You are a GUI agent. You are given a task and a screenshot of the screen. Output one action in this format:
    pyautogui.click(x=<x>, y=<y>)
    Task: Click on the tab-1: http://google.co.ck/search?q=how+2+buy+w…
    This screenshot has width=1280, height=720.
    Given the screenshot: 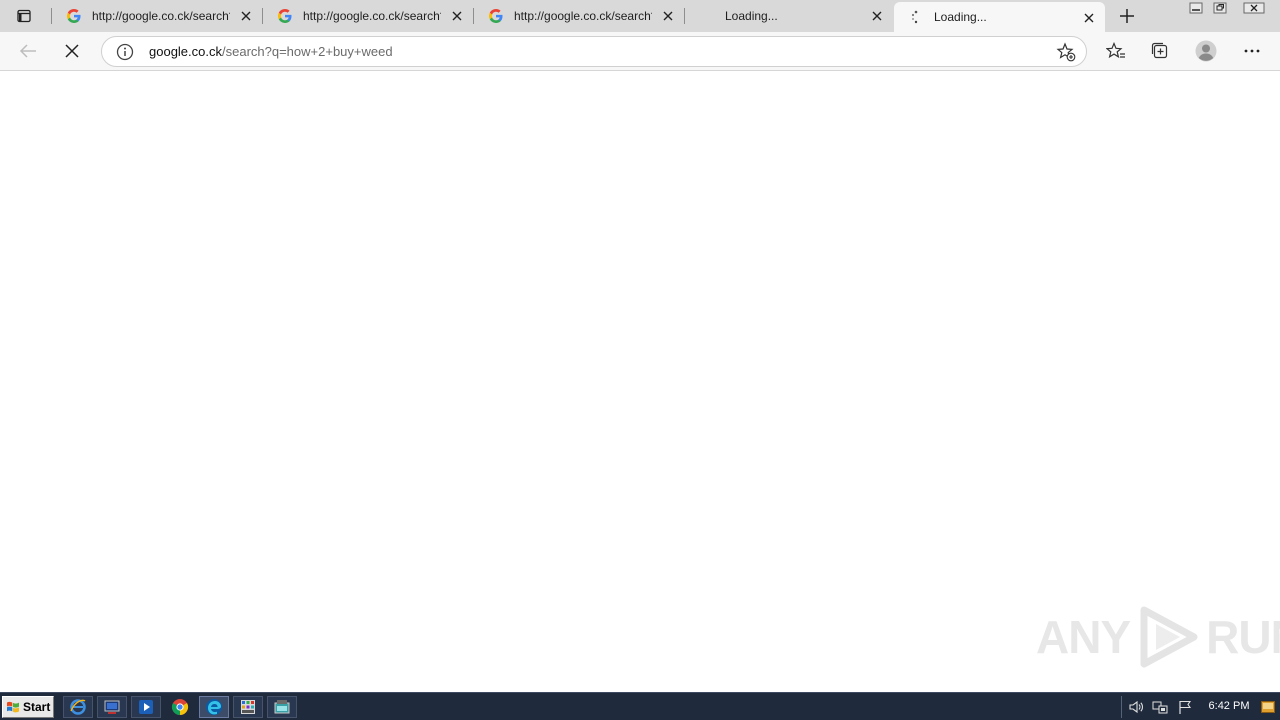 What is the action you would take?
    pyautogui.click(x=157, y=16)
    